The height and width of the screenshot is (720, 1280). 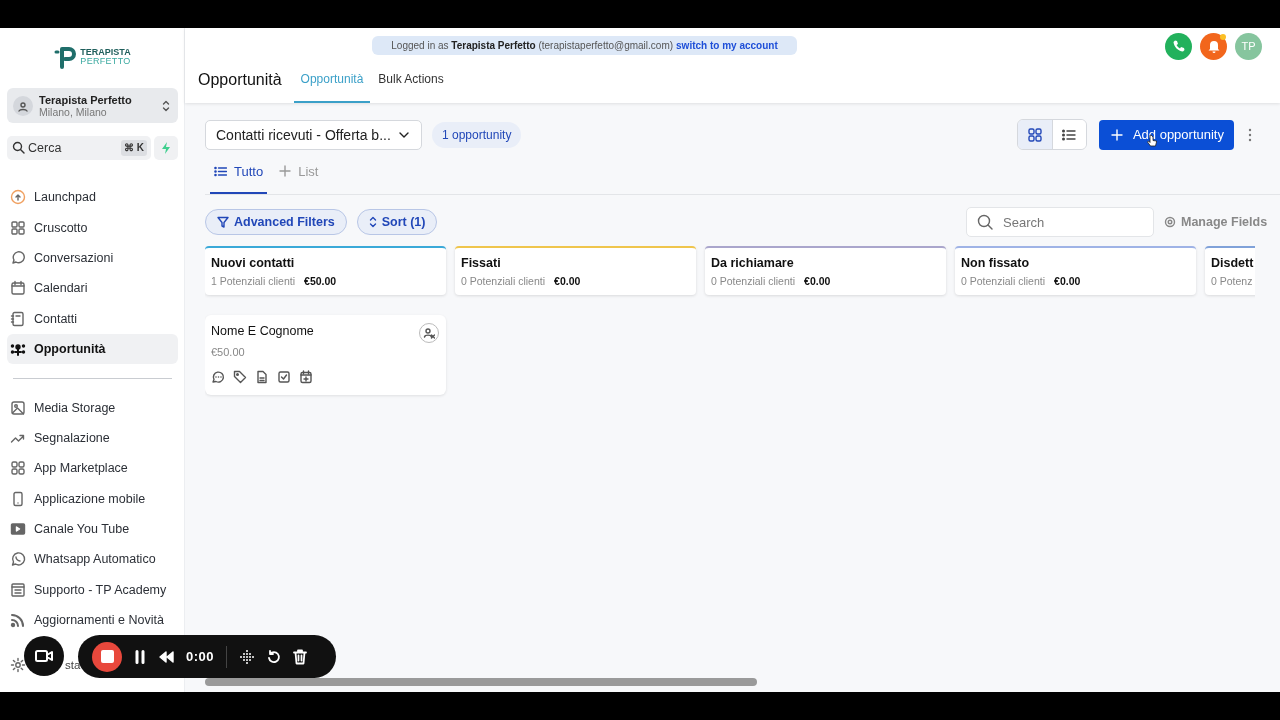 I want to click on contact-name: Nome E Cognome, so click(x=262, y=330).